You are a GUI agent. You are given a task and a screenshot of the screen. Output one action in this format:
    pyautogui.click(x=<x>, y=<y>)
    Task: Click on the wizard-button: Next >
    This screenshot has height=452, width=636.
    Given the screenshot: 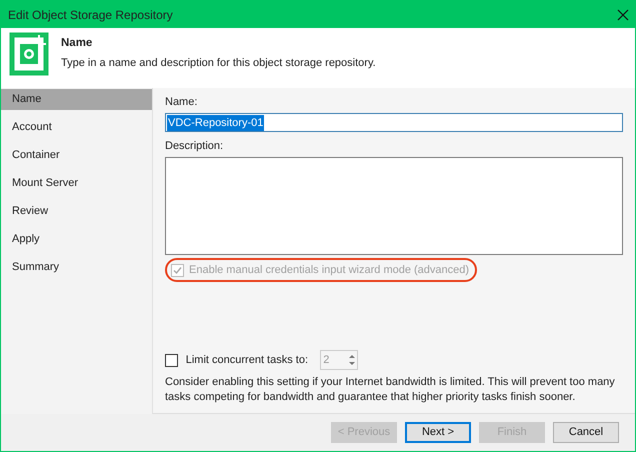 What is the action you would take?
    pyautogui.click(x=438, y=432)
    